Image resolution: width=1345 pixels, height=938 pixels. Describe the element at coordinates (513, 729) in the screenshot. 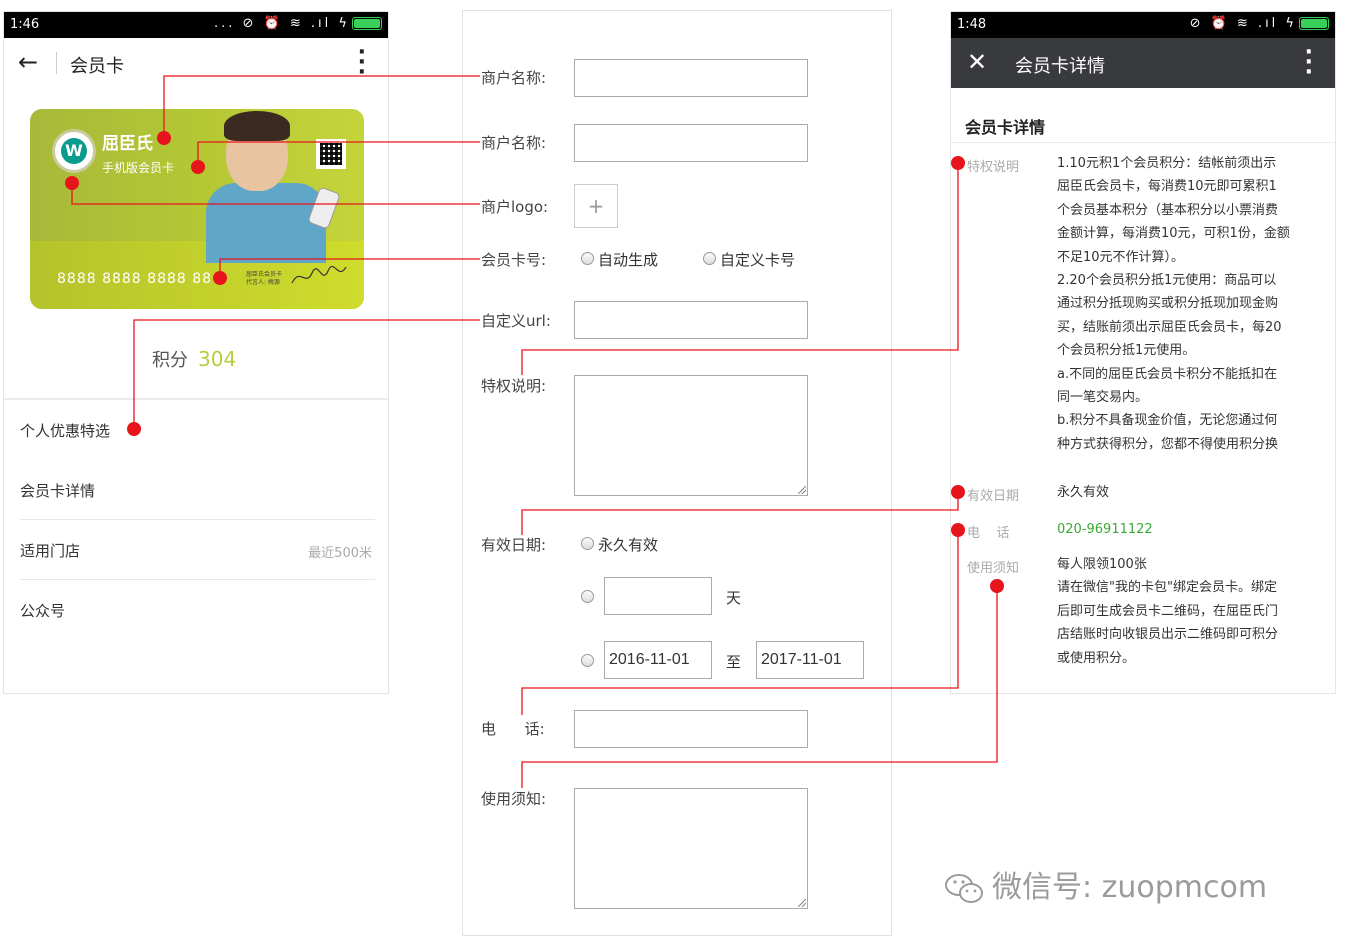

I see `phone-label: 电 话:` at that location.